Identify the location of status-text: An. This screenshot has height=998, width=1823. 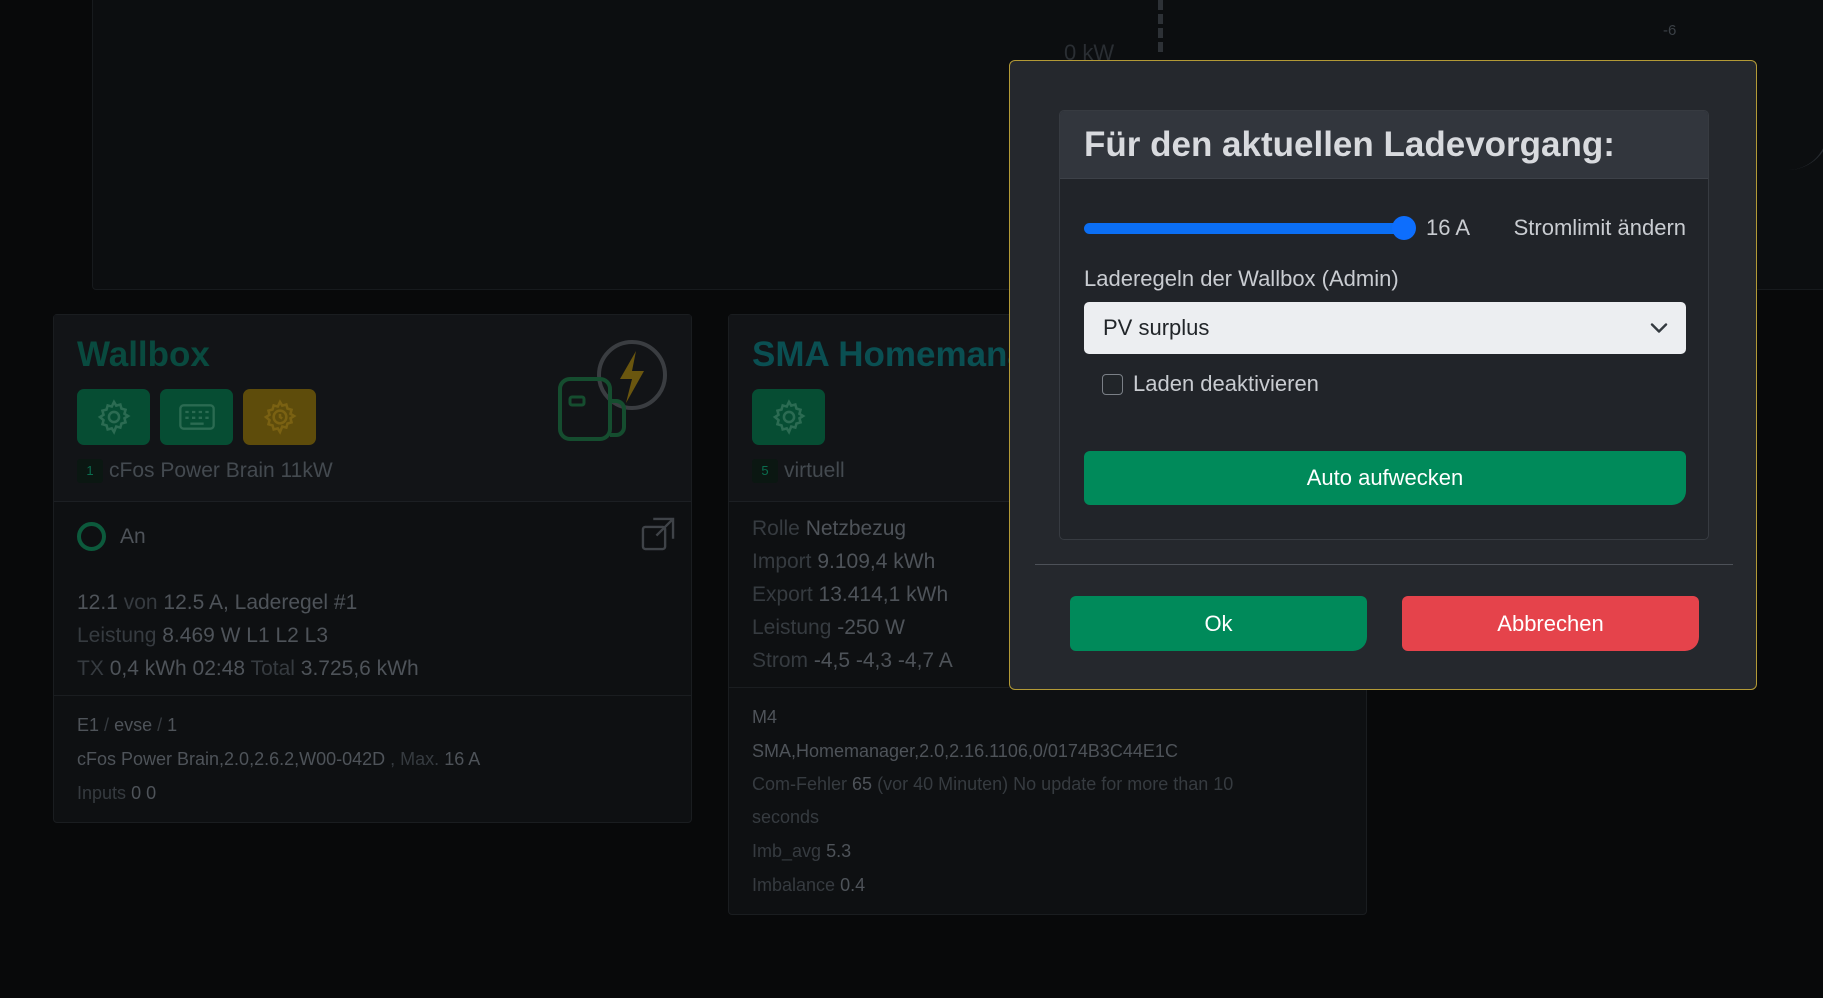
(133, 536).